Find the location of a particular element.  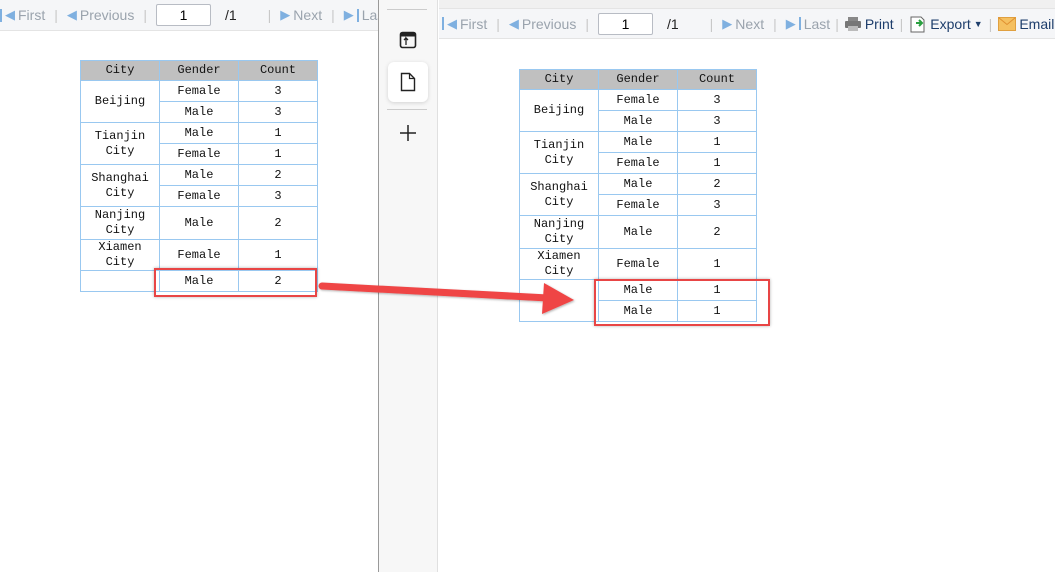

arrow-annotation is located at coordinates (446, 298).